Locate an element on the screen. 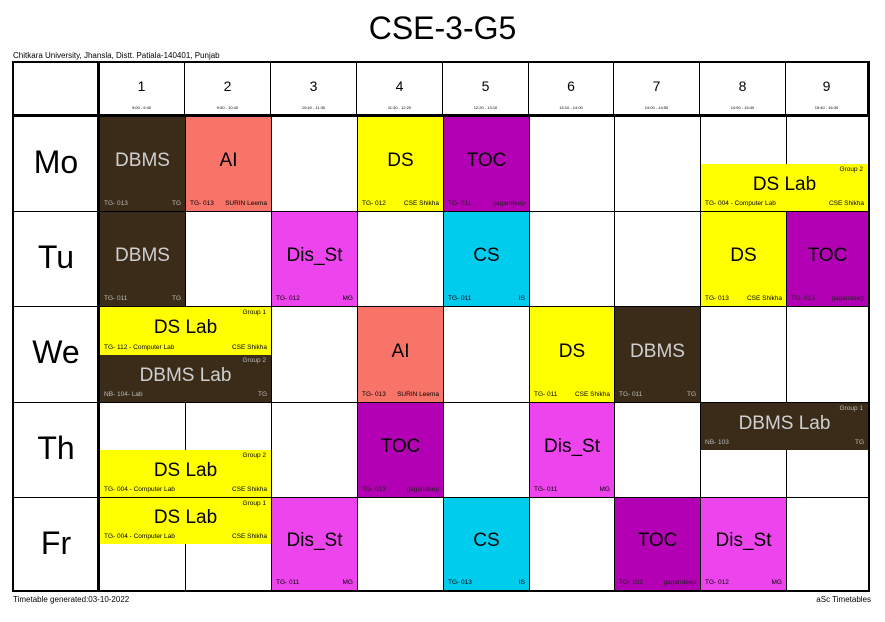 This screenshot has width=885, height=622. period-header-7: 7 14:00 - 14:50 is located at coordinates (657, 88).